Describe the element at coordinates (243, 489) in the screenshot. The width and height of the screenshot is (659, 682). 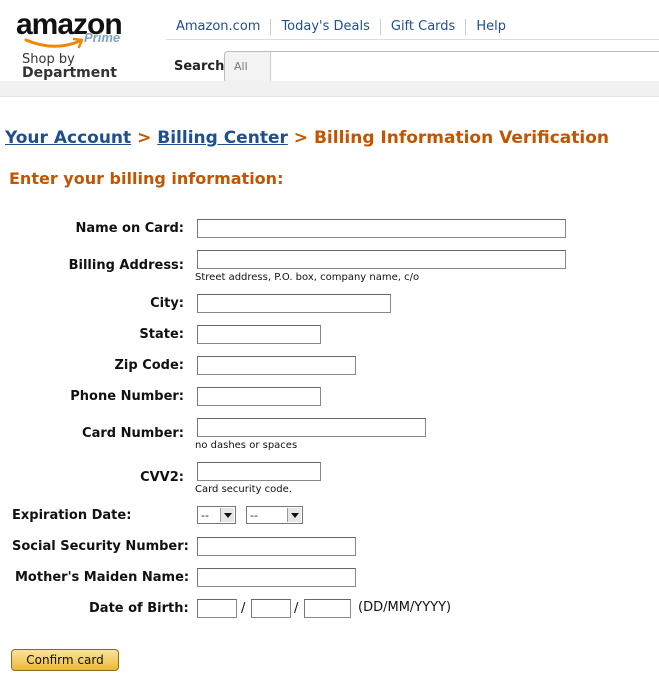
I see `cvv2-hint: Card security code.` at that location.